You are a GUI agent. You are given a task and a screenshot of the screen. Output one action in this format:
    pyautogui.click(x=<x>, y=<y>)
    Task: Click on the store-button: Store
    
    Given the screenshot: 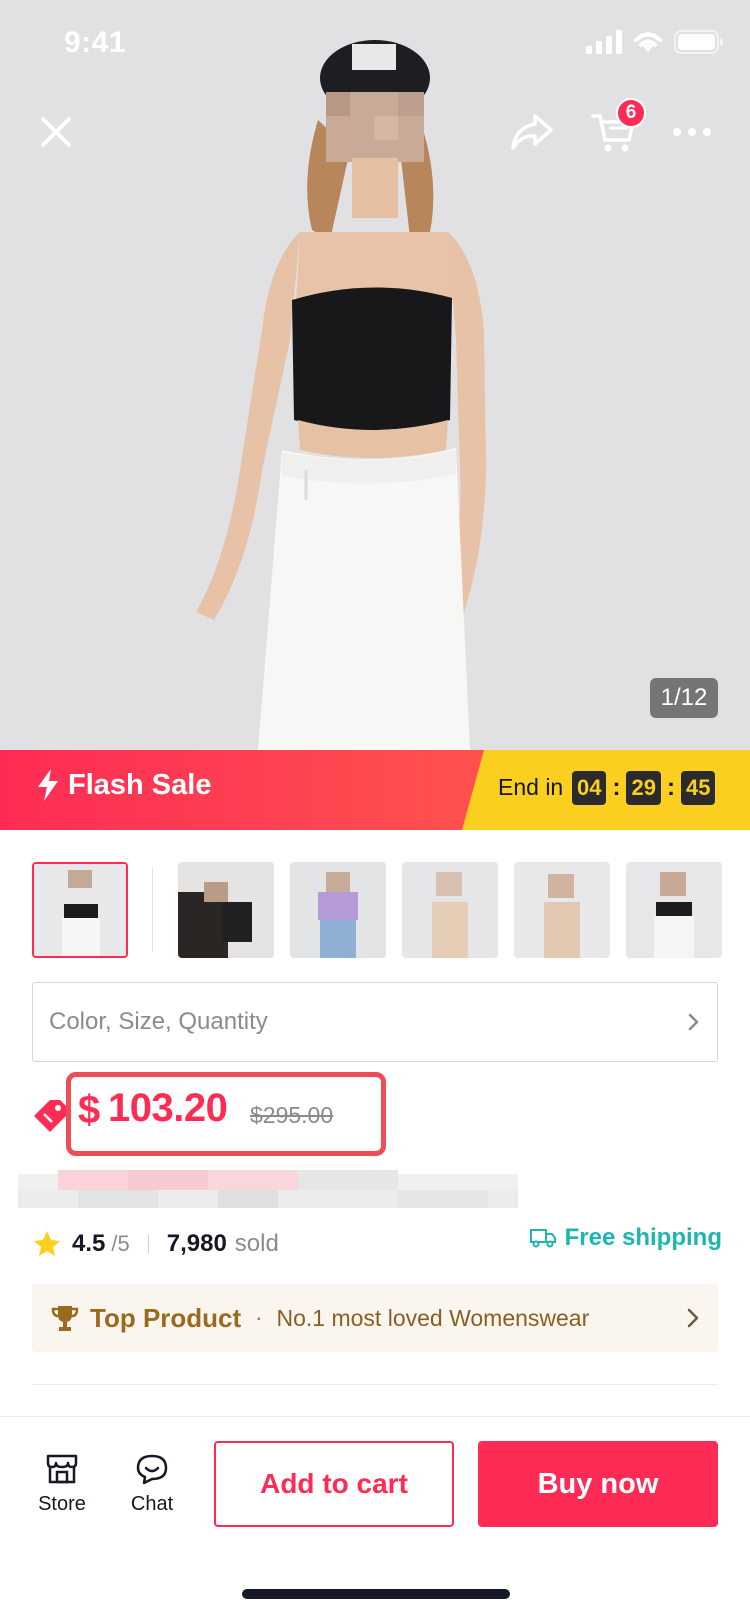 What is the action you would take?
    pyautogui.click(x=62, y=1484)
    